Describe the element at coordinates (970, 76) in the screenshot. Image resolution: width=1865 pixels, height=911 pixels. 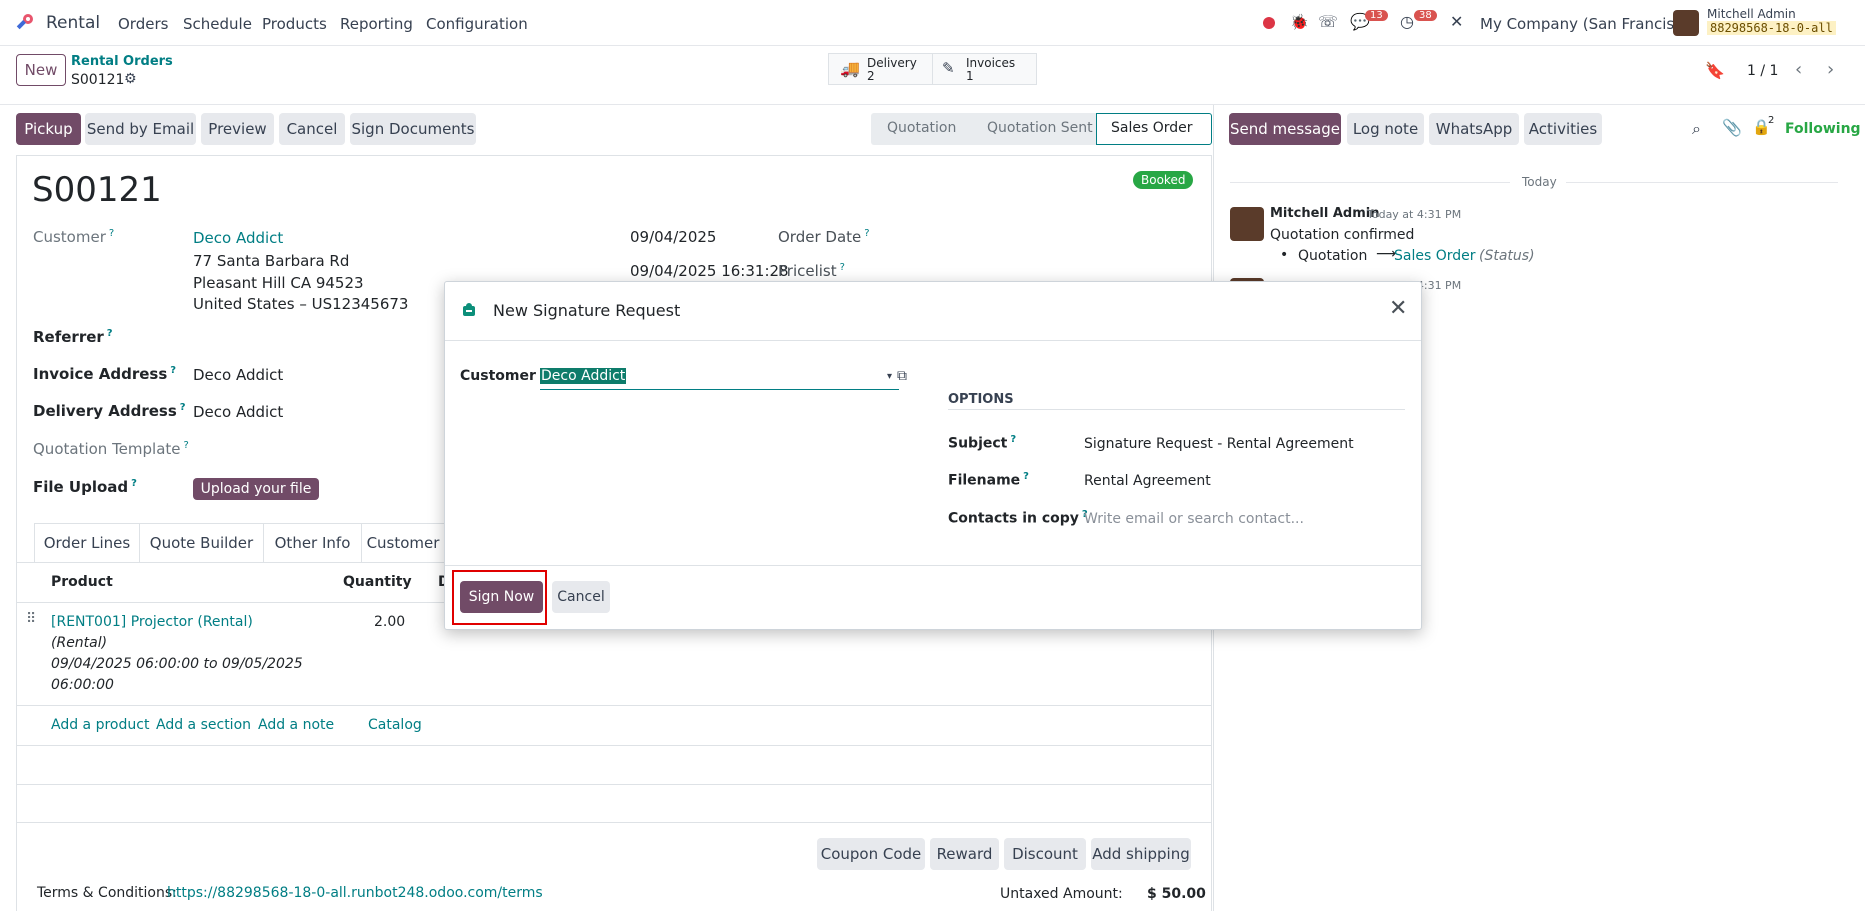
I see `invoices-count: 1` at that location.